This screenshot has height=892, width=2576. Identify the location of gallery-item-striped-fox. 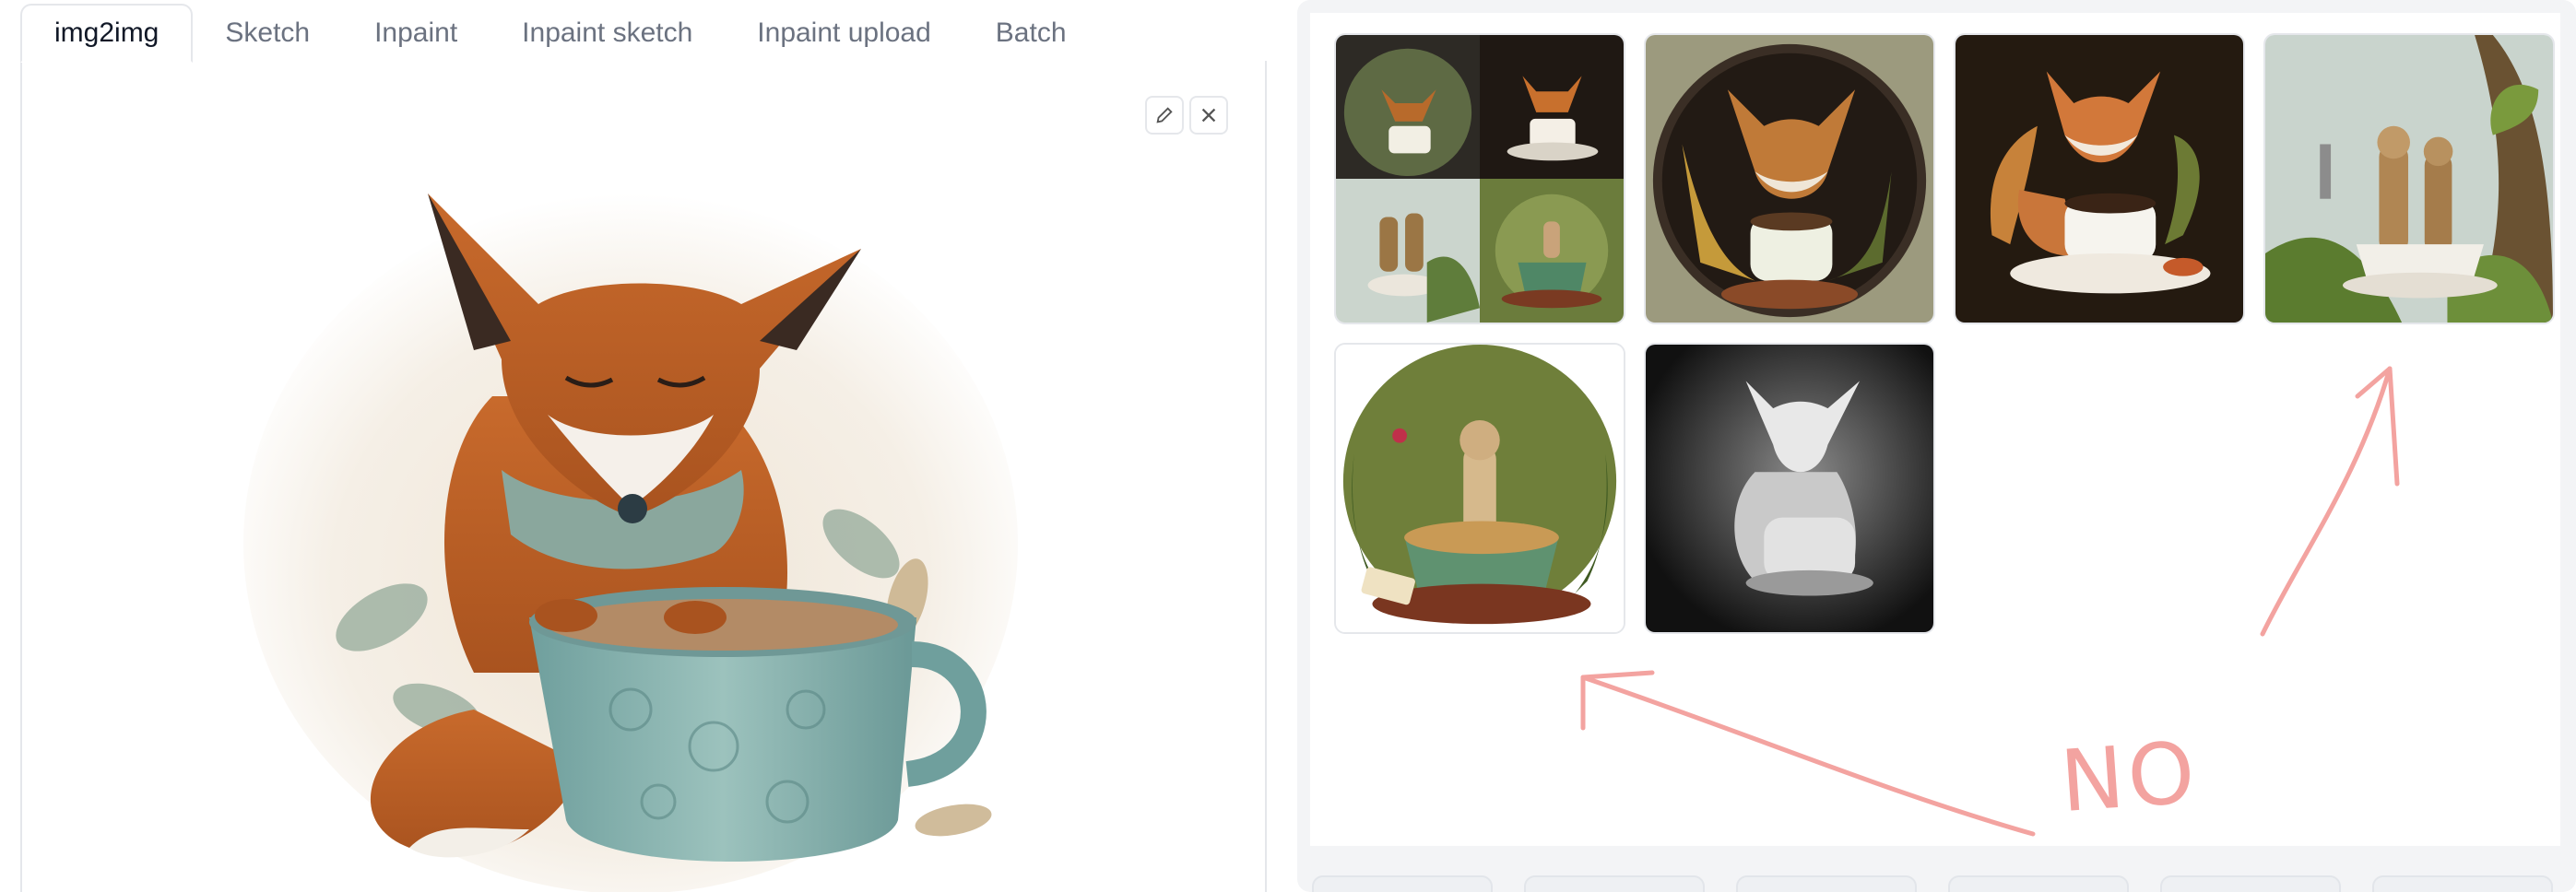
(1789, 179).